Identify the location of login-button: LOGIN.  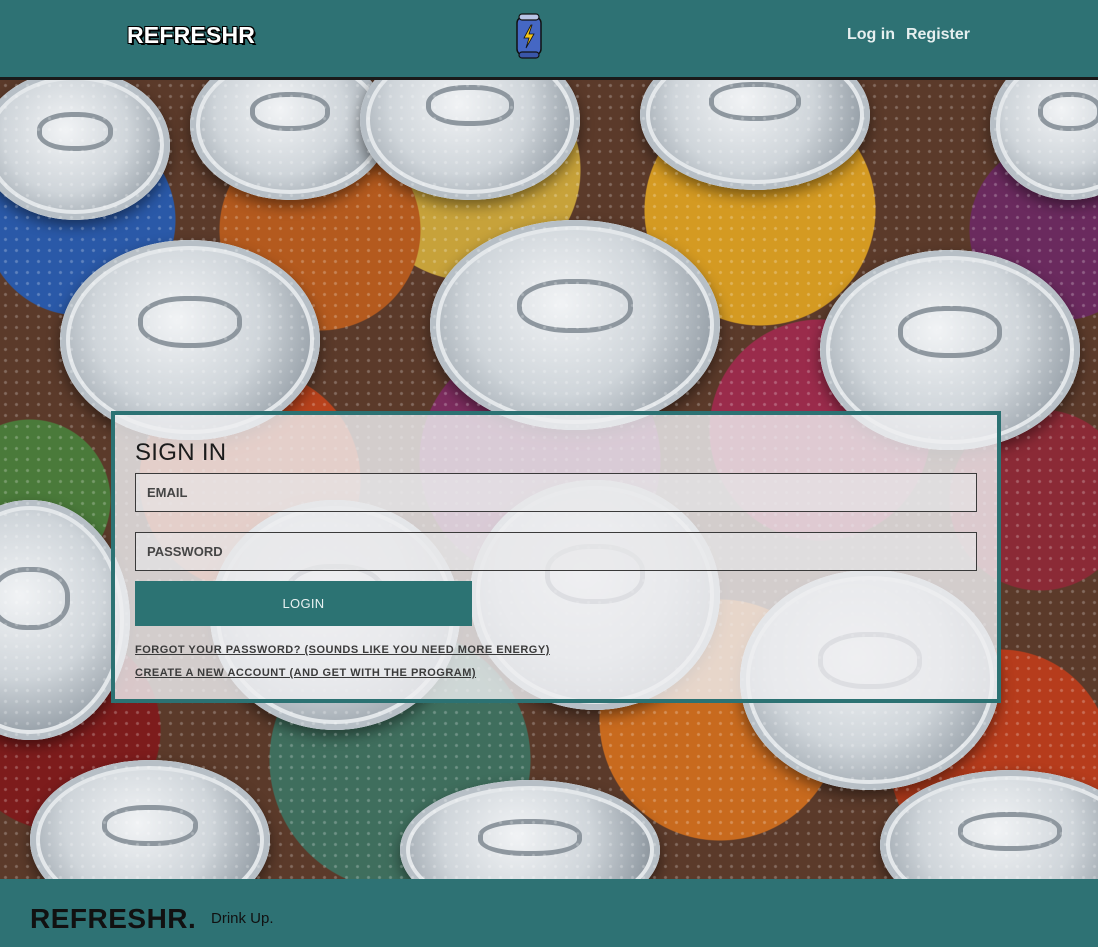
(303, 603).